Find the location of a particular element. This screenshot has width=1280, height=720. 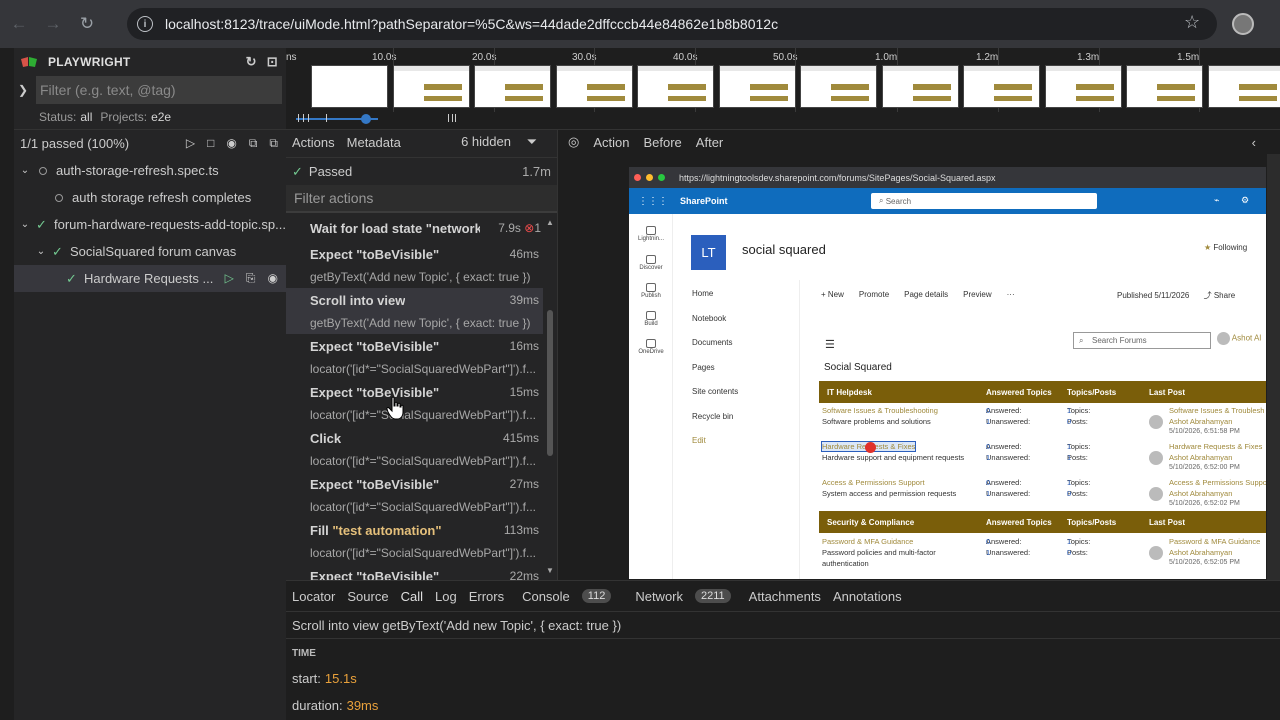

collapse-all-icon: ⧉ is located at coordinates (253, 143).